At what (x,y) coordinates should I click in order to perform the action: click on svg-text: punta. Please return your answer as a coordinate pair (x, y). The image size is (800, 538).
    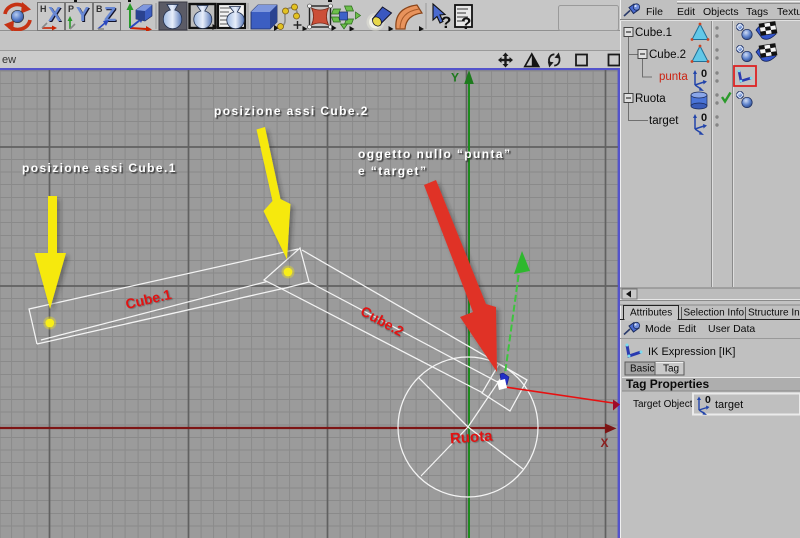
    Looking at the image, I should click on (673, 77).